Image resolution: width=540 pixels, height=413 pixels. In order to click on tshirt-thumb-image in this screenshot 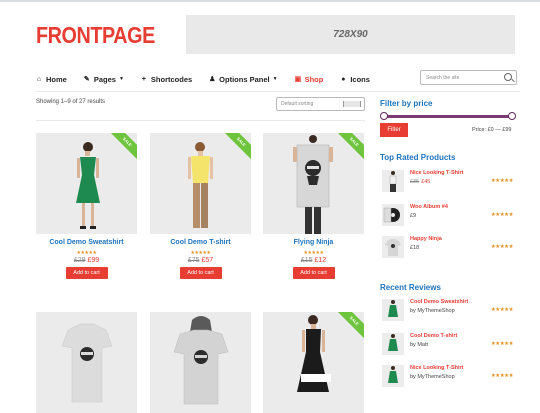, I will do `click(393, 247)`.